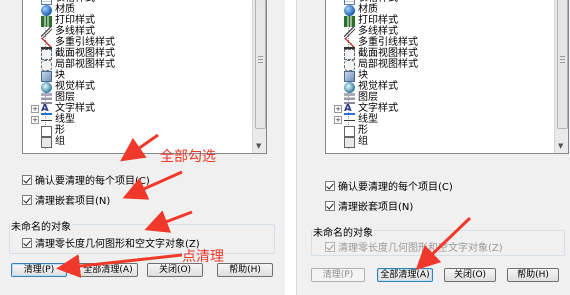  Describe the element at coordinates (188, 157) in the screenshot. I see `annotation-select-all: 全部勾选` at that location.